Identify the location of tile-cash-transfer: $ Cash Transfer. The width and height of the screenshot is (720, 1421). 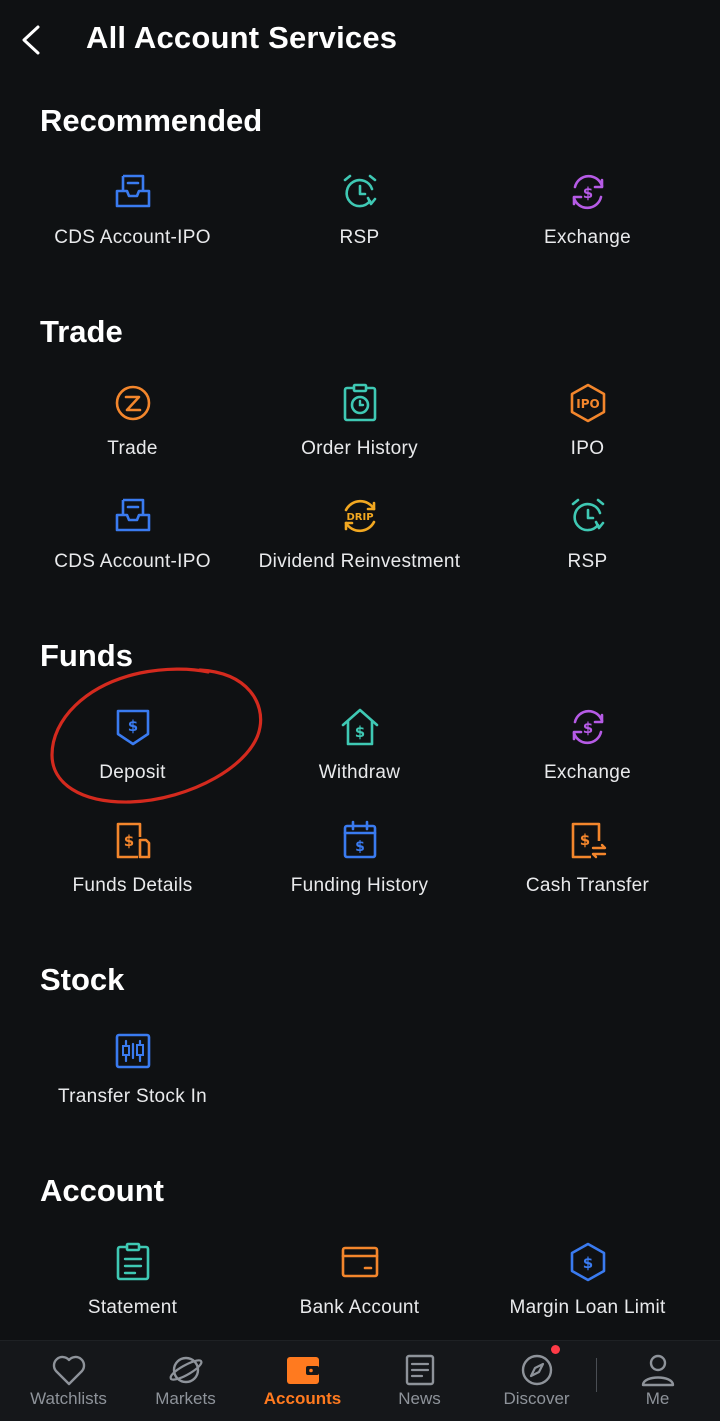
(587, 869).